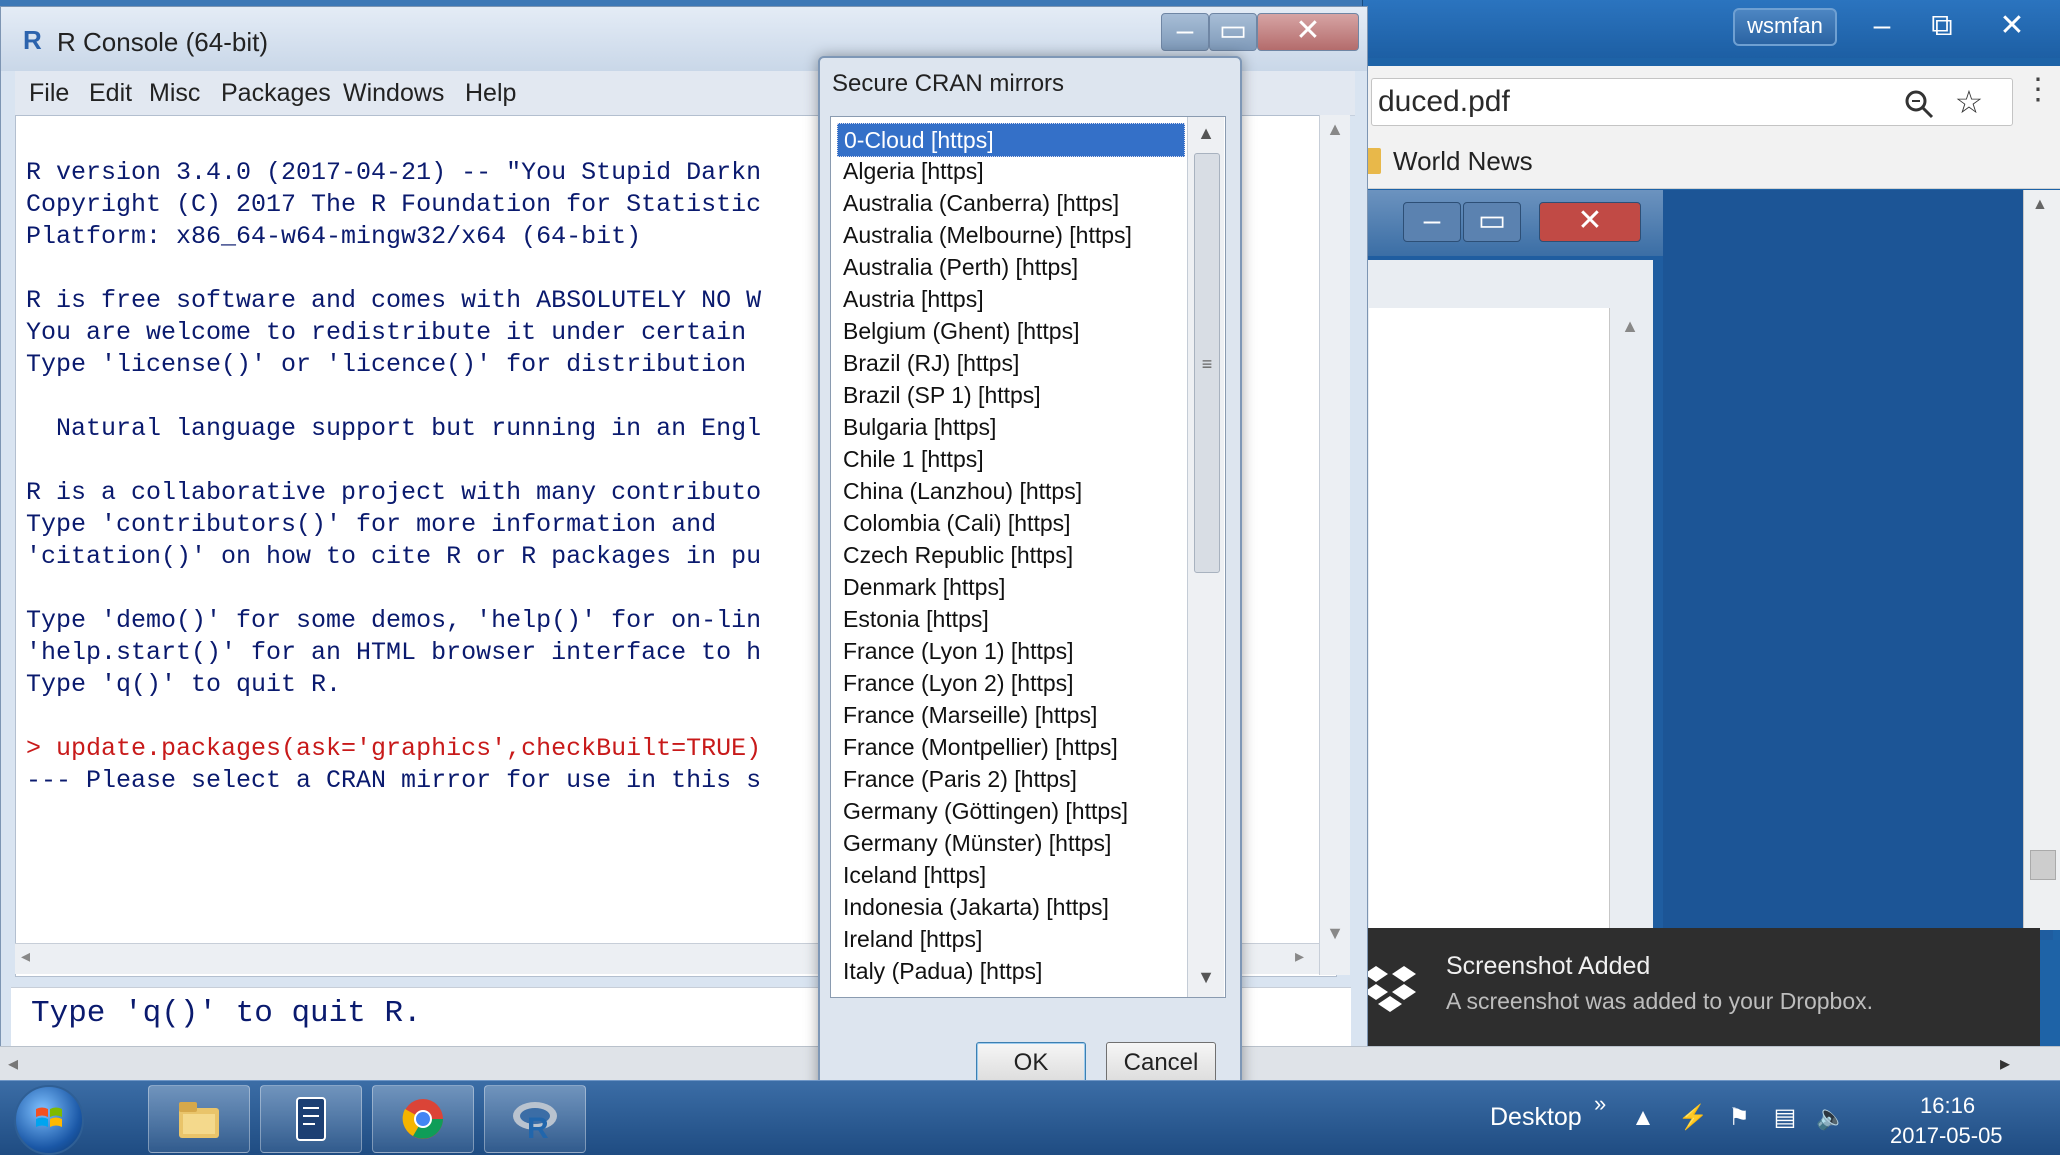 This screenshot has height=1155, width=2060. What do you see at coordinates (184, 684) in the screenshot?
I see `console-line: Type 'q()' to quit R.` at bounding box center [184, 684].